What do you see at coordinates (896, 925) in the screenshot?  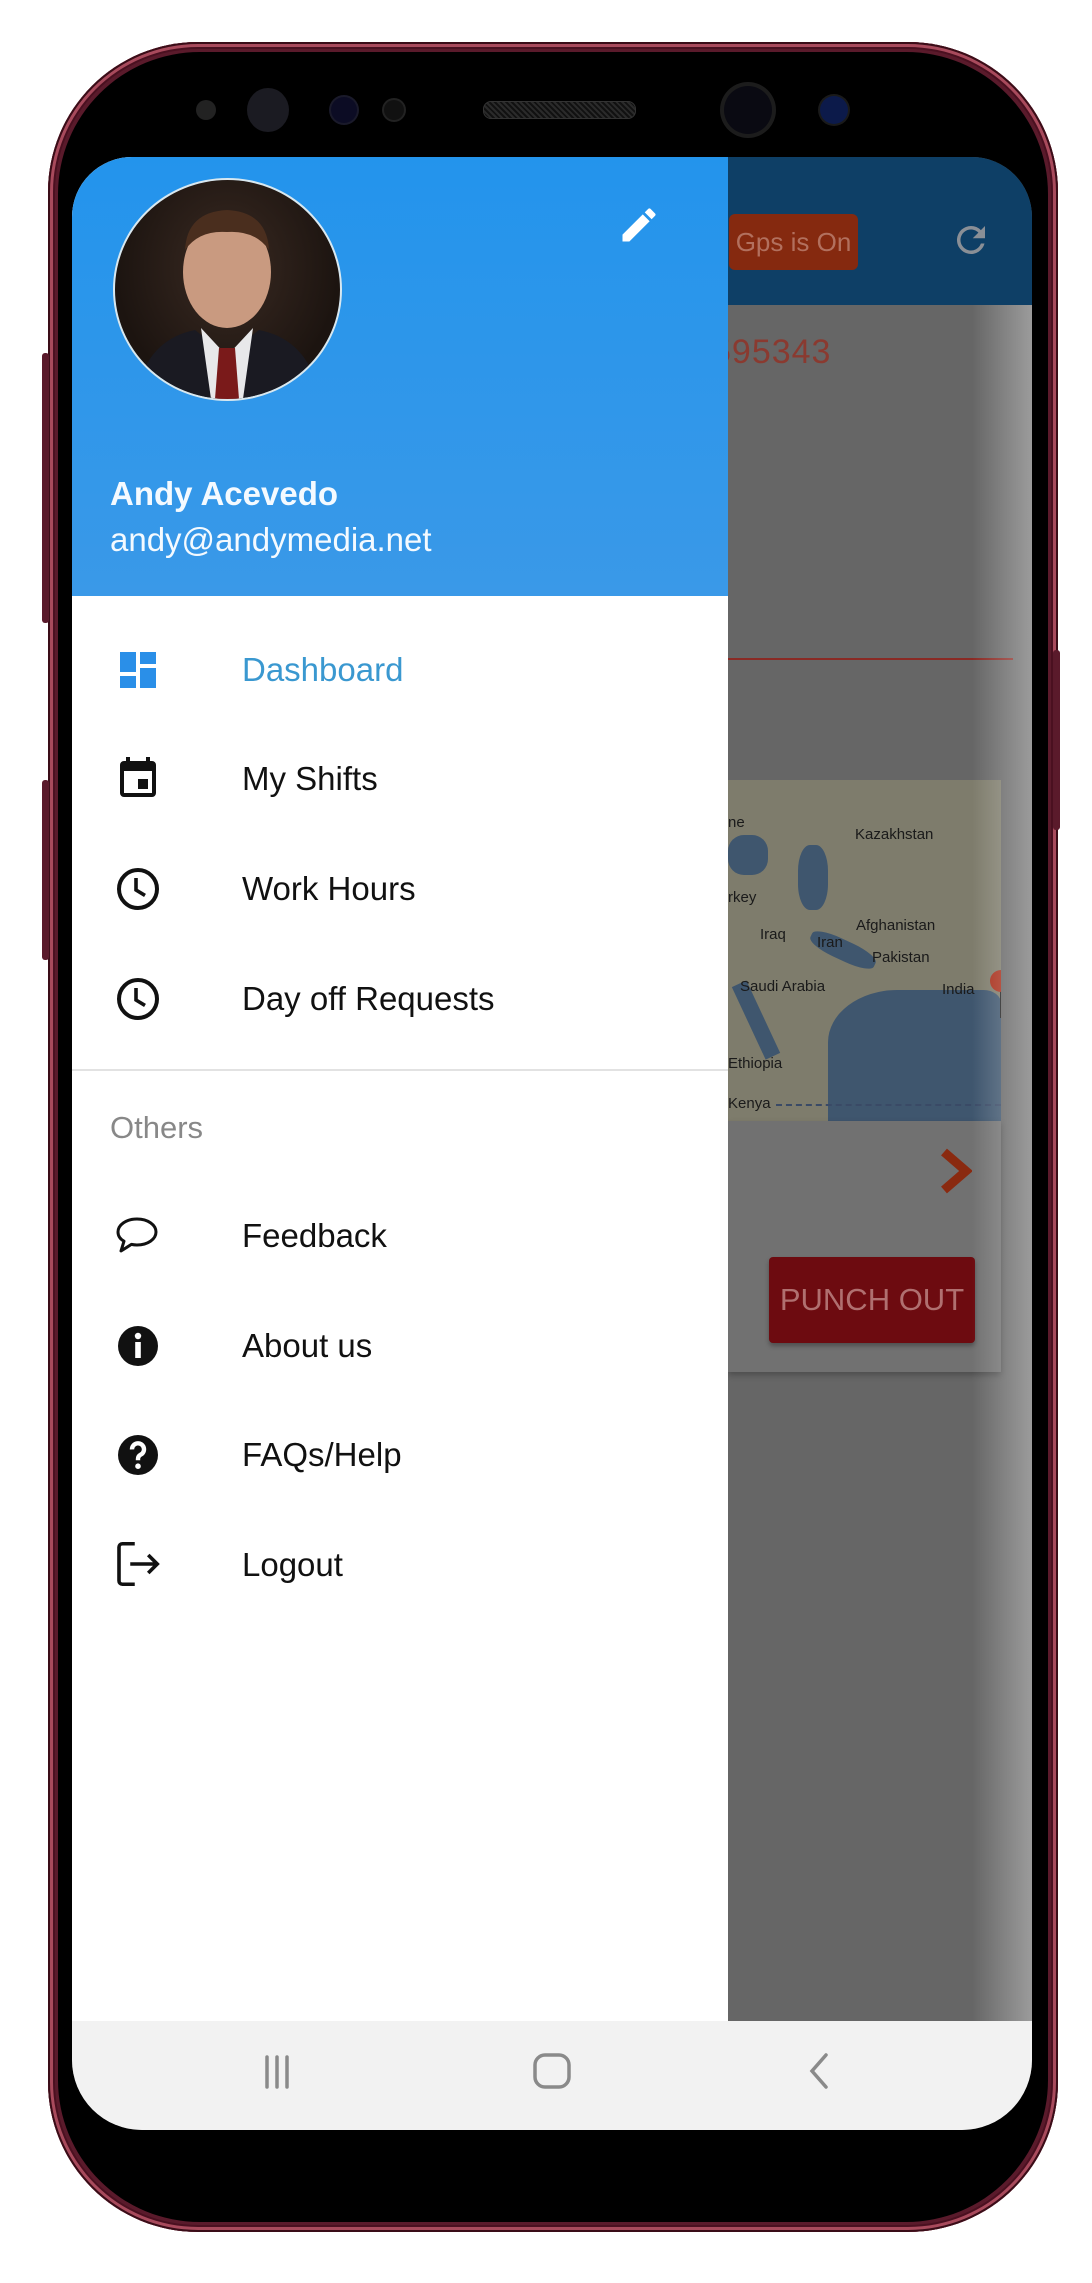 I see `map-label: Afghanistan` at bounding box center [896, 925].